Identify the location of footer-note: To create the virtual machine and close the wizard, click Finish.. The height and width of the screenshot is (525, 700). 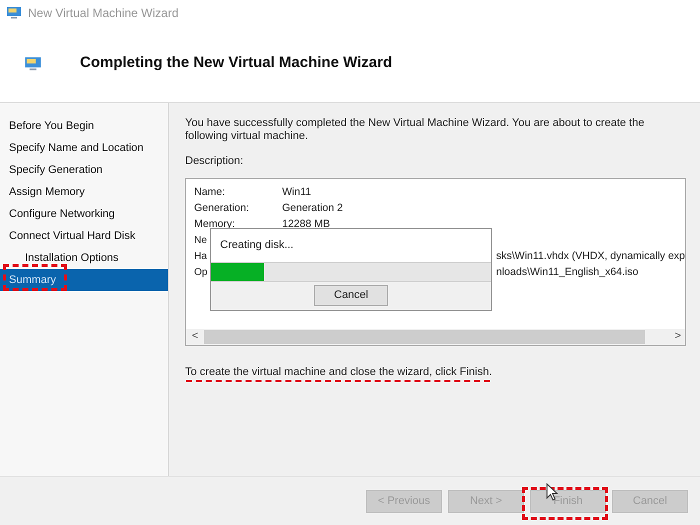
(338, 372).